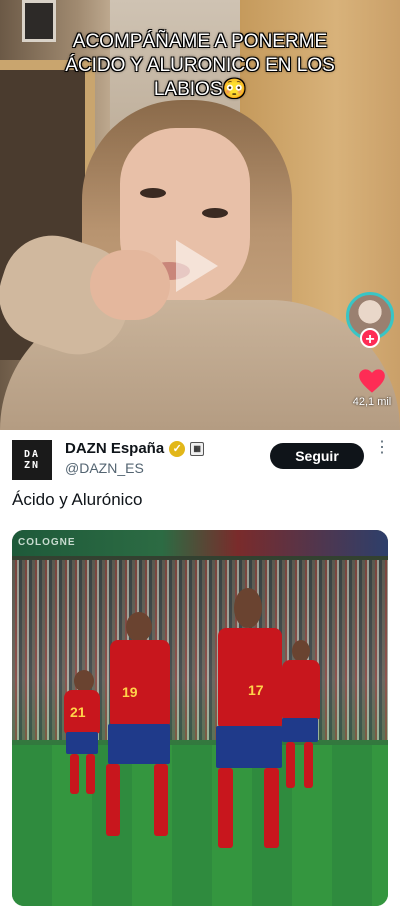  I want to click on person-hand, so click(130, 285).